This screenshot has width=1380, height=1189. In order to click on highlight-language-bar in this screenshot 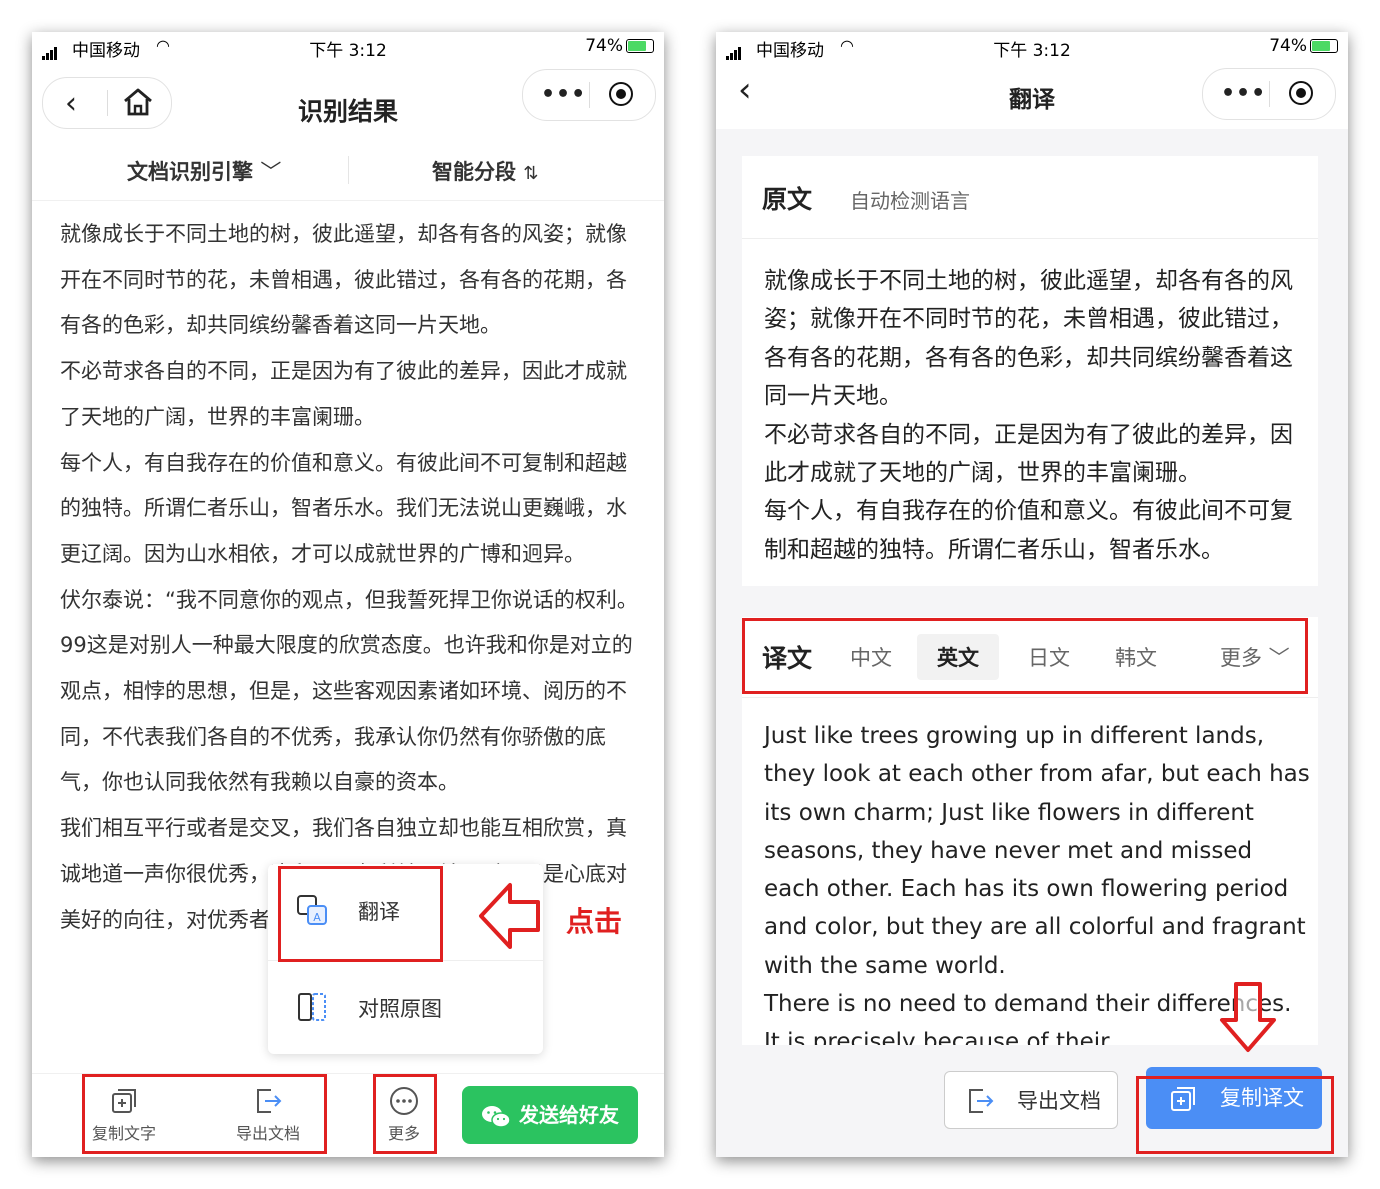, I will do `click(1025, 656)`.